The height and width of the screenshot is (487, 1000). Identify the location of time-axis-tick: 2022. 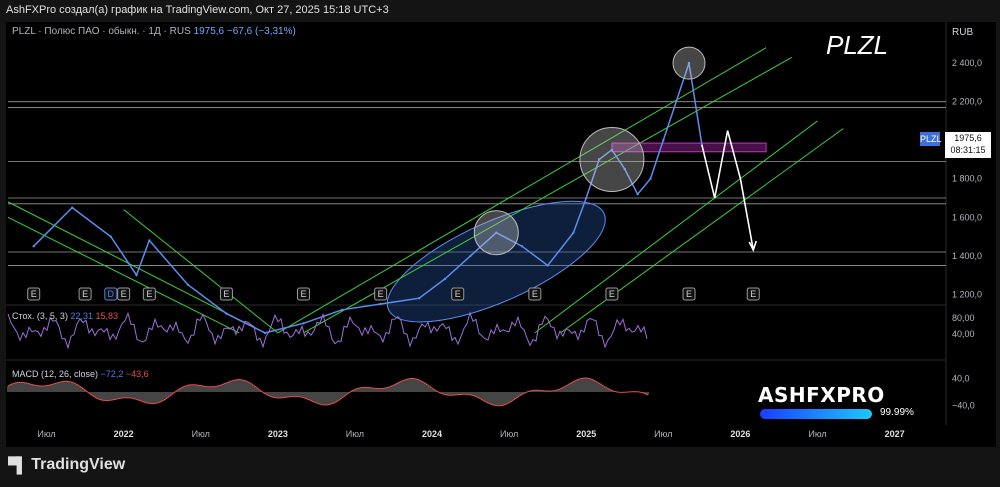
(124, 434).